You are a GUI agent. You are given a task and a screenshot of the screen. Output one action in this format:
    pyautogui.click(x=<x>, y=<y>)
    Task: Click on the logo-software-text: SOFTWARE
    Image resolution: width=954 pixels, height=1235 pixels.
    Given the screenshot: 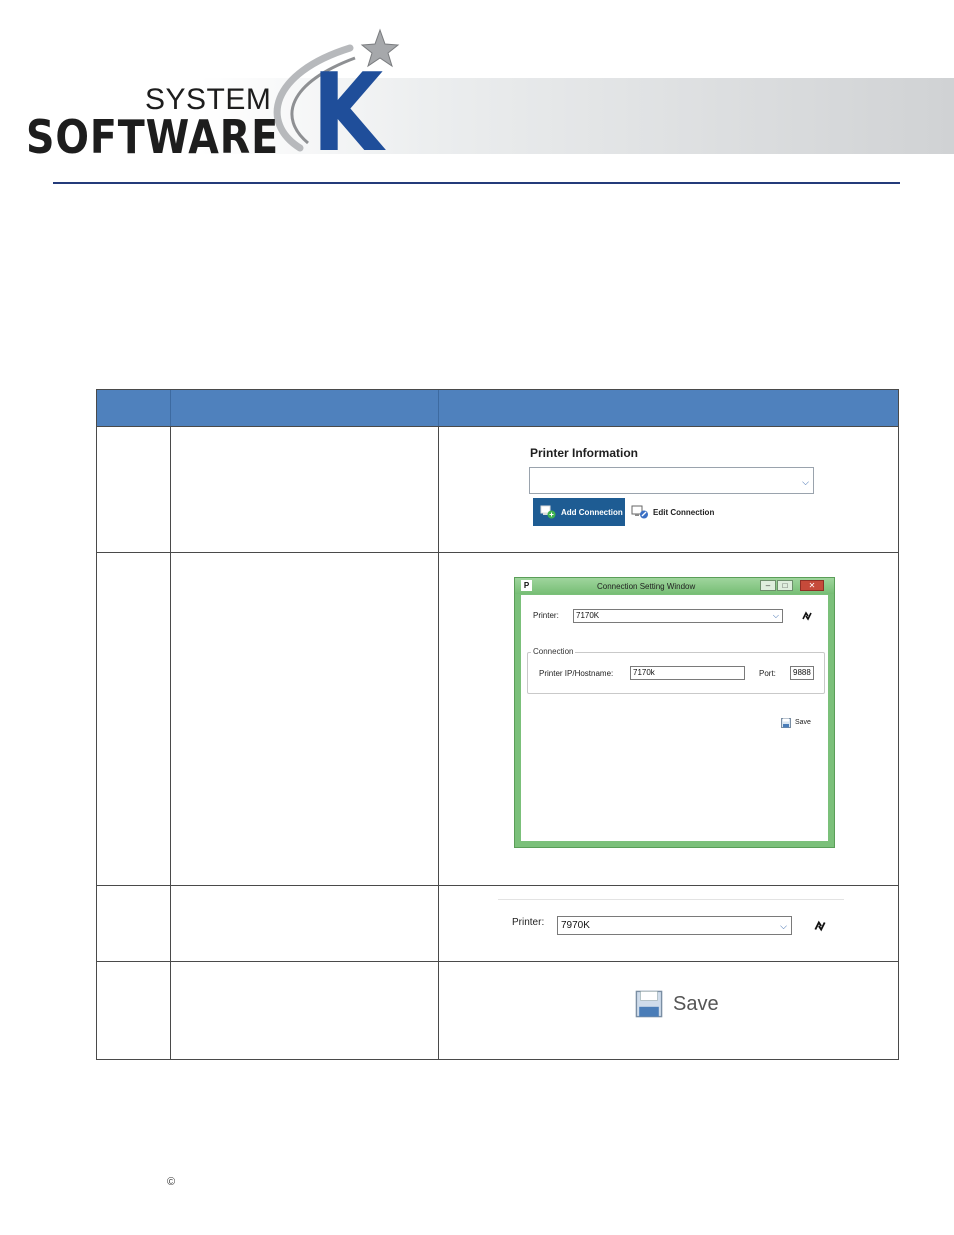 What is the action you would take?
    pyautogui.click(x=152, y=137)
    